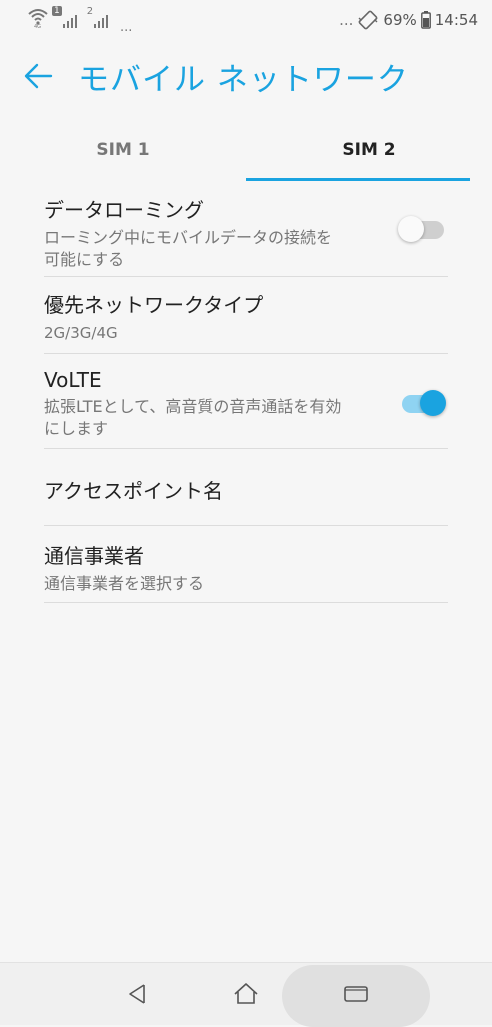 Image resolution: width=492 pixels, height=1027 pixels. What do you see at coordinates (423, 403) in the screenshot?
I see `volte-toggle` at bounding box center [423, 403].